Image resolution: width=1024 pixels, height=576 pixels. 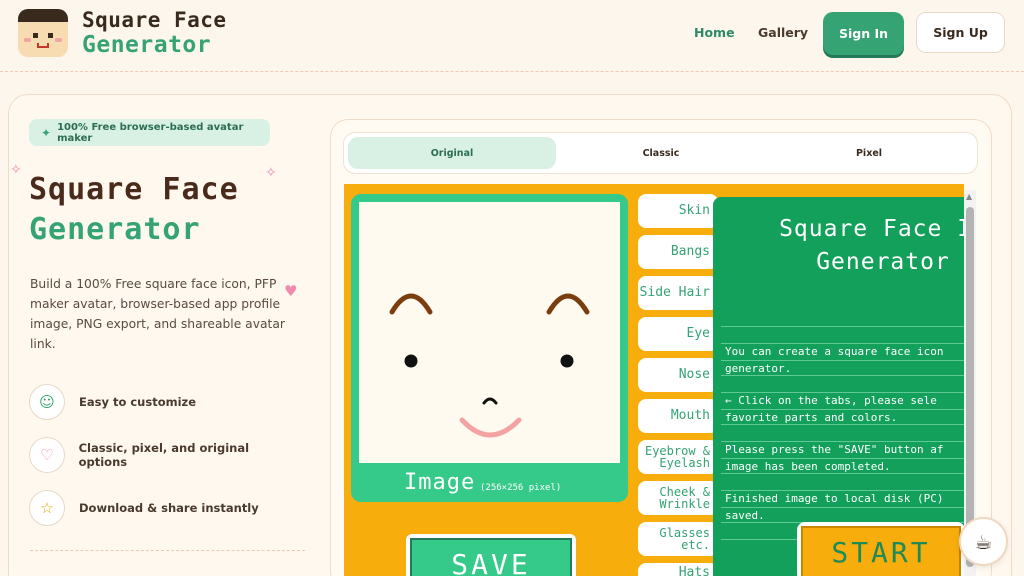 I want to click on save-button-label: SAVE, so click(x=491, y=557).